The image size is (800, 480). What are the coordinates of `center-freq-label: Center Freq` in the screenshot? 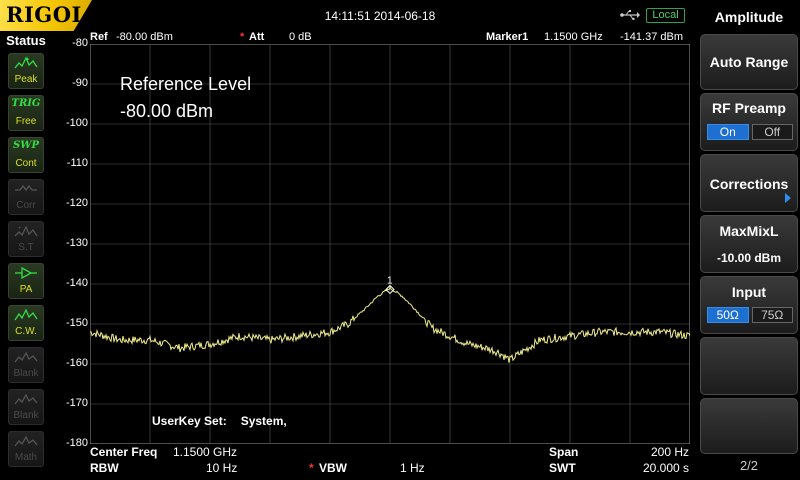 It's located at (124, 452).